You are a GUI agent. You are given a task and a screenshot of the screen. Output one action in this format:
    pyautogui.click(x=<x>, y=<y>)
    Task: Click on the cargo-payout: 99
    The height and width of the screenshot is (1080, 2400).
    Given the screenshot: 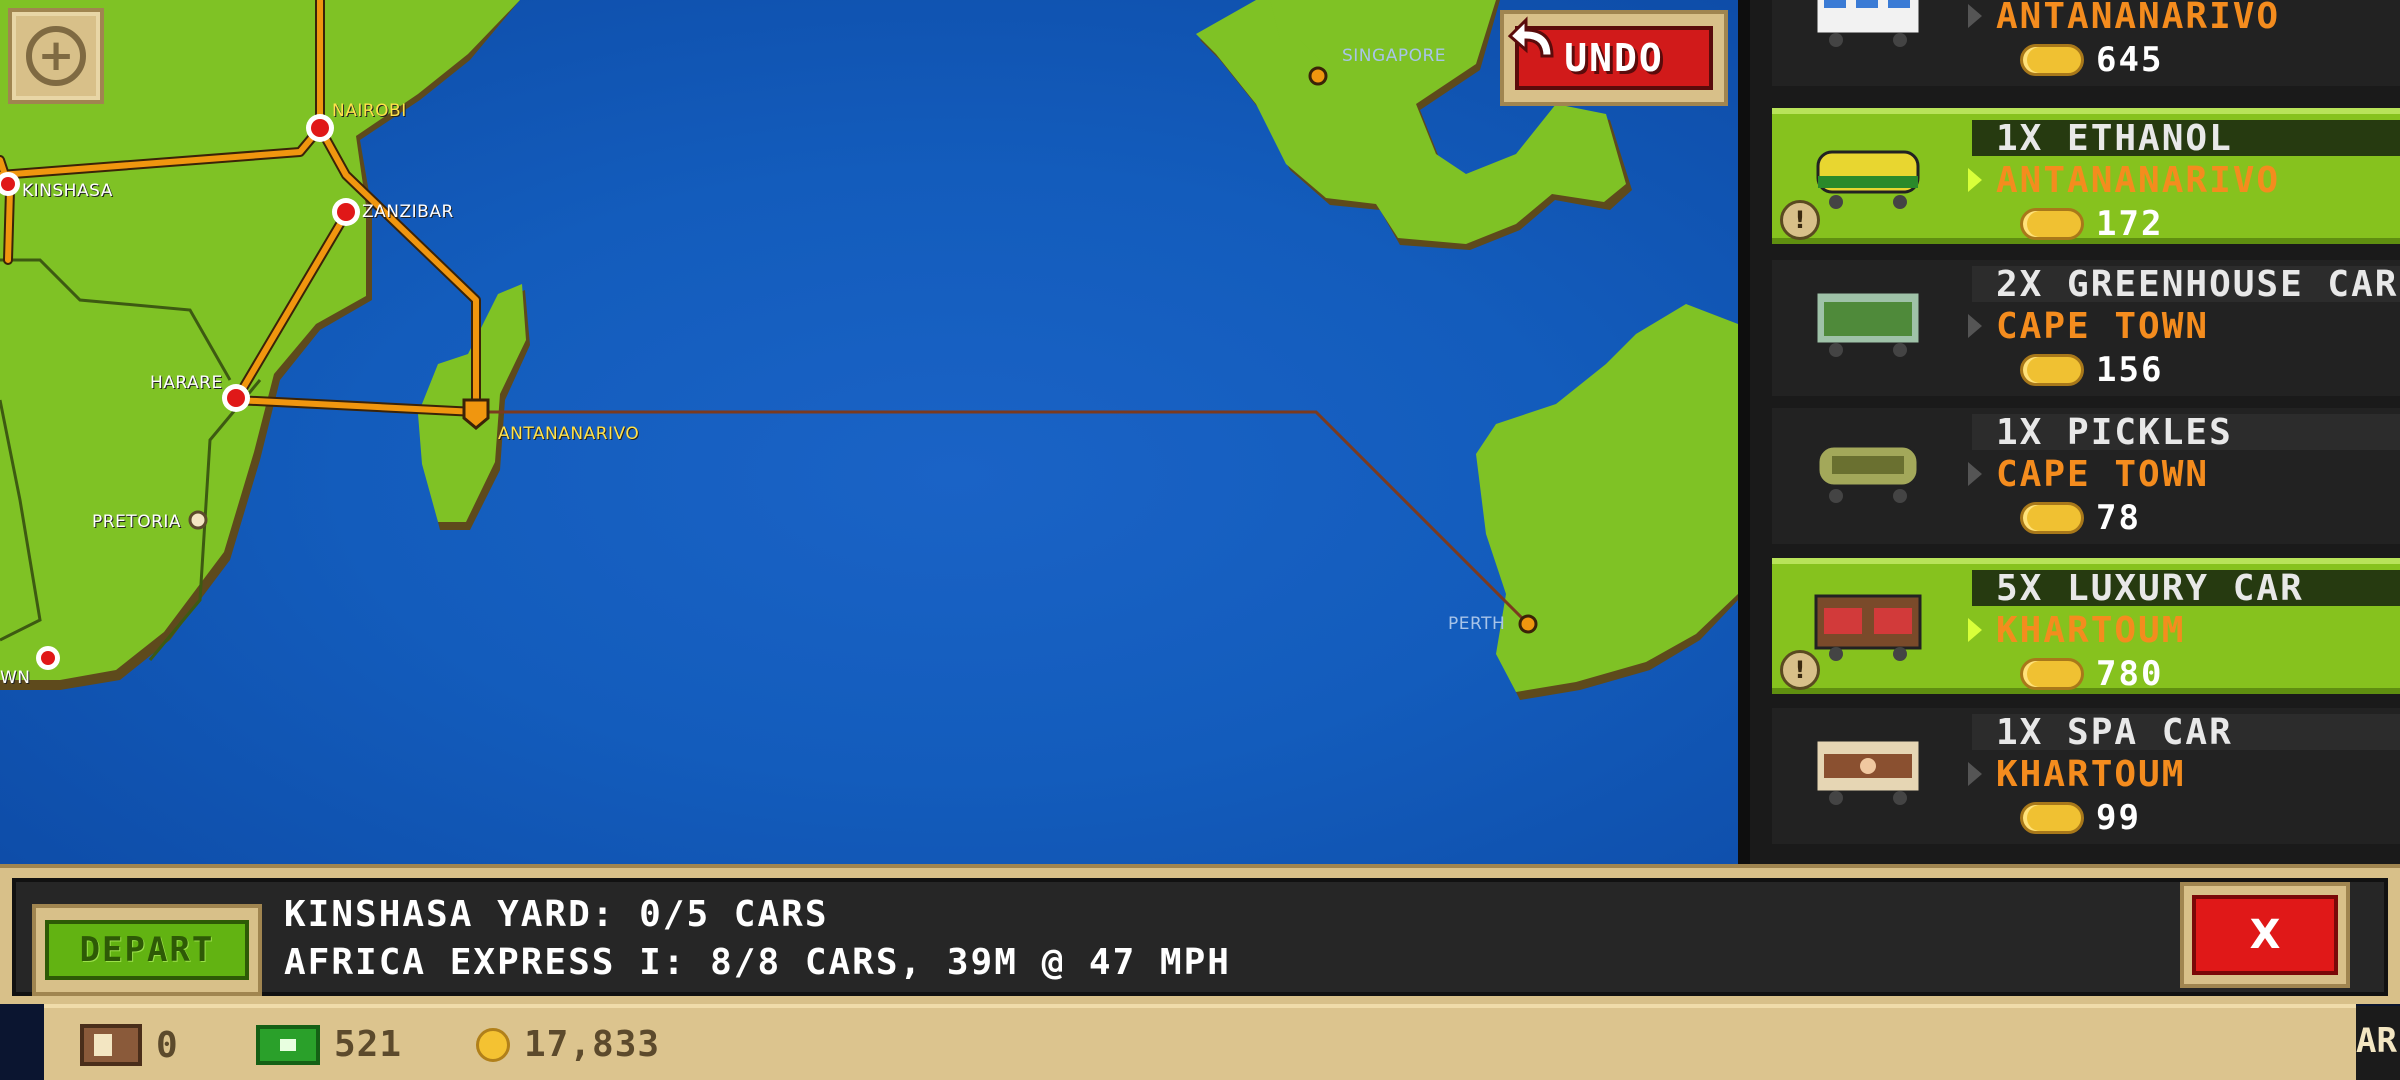 What is the action you would take?
    pyautogui.click(x=2118, y=818)
    